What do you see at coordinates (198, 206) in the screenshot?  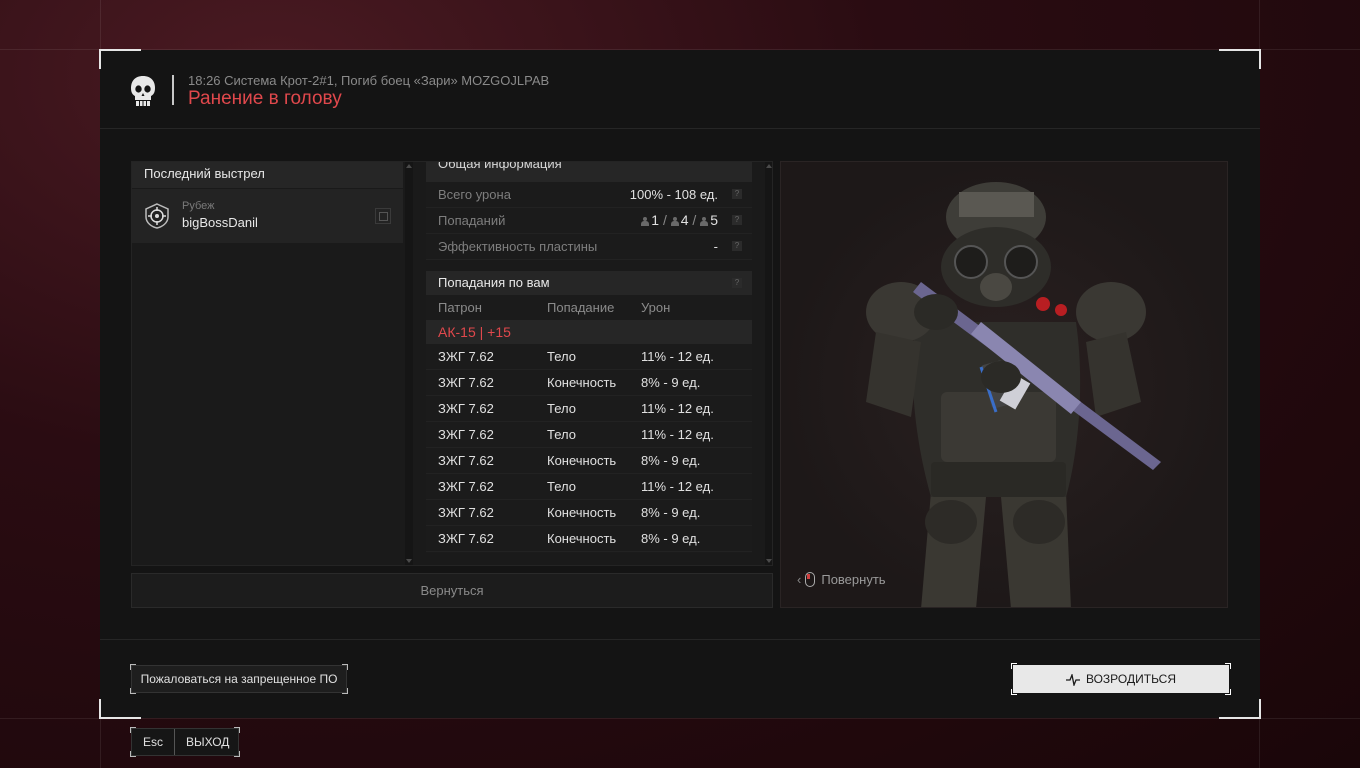 I see `killer-rank: Рубеж` at bounding box center [198, 206].